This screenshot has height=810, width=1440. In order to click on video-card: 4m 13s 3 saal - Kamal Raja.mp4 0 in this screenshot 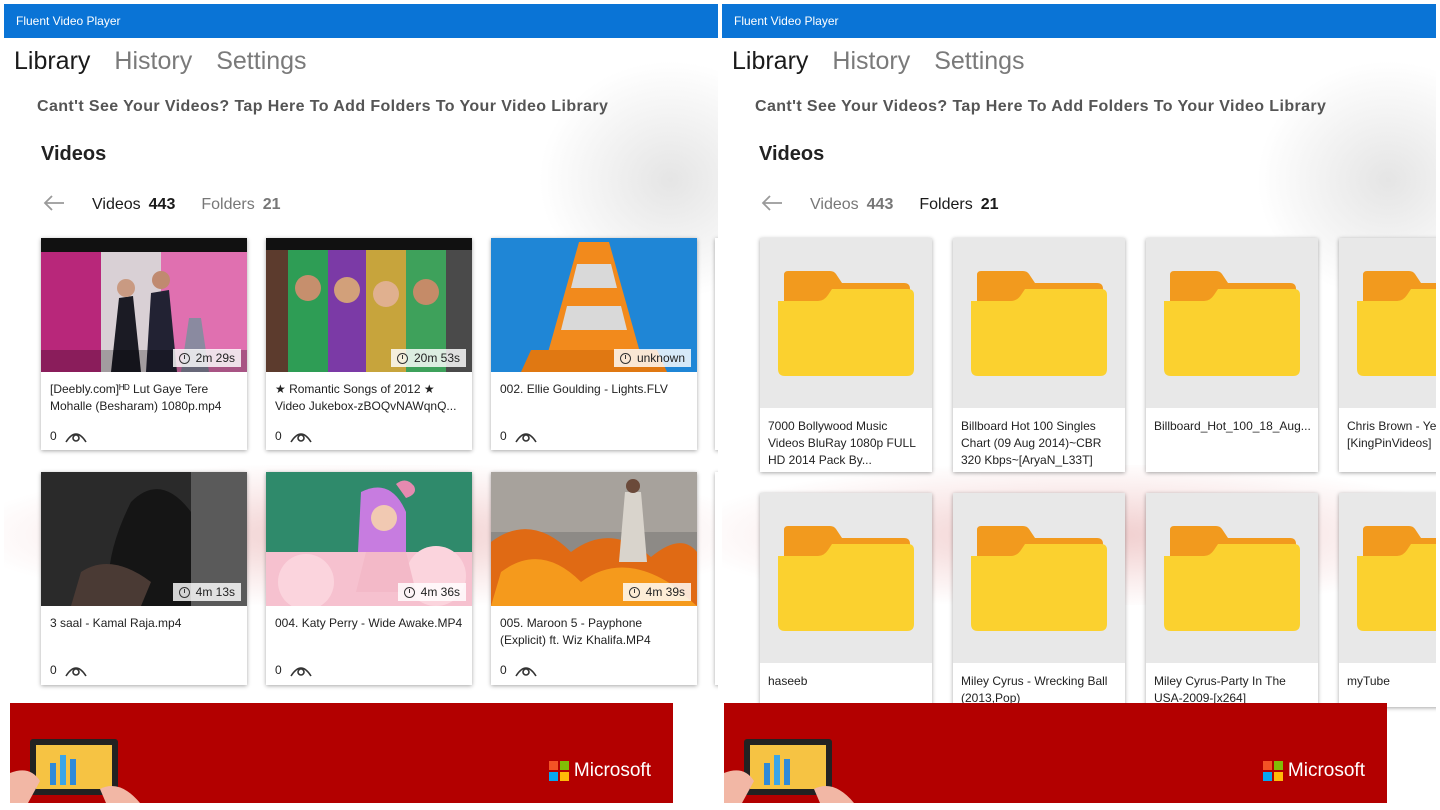, I will do `click(144, 578)`.